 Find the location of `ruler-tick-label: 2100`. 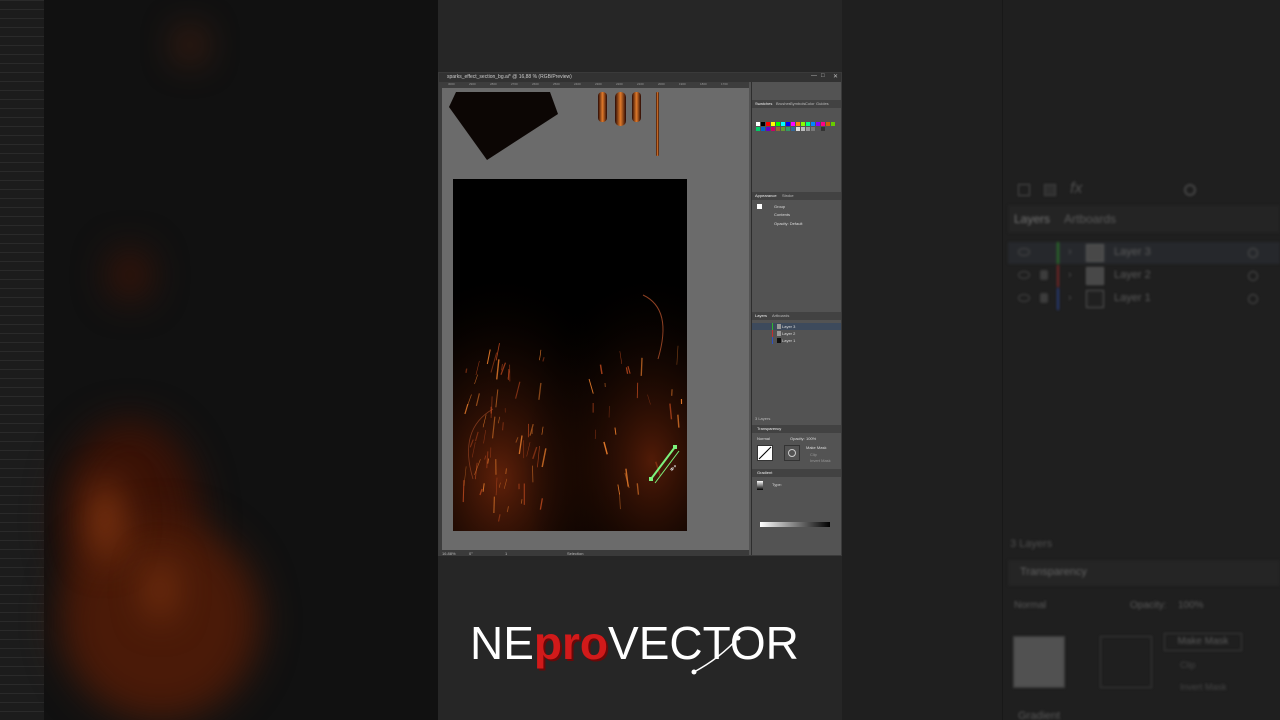

ruler-tick-label: 2100 is located at coordinates (640, 84).